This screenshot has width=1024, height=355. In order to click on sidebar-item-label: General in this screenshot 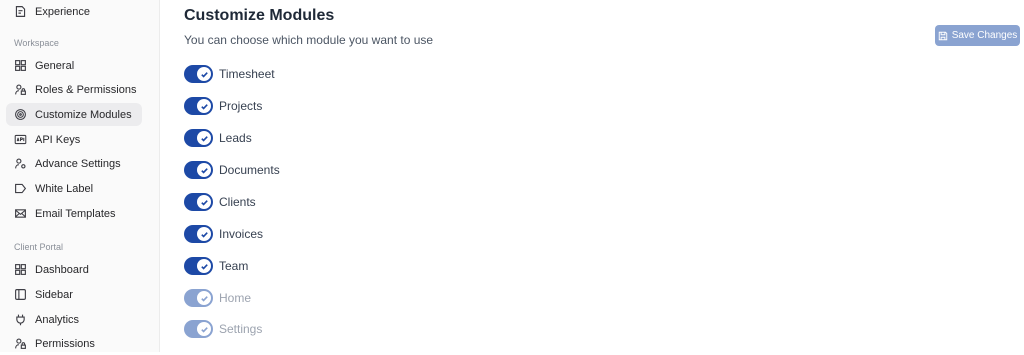, I will do `click(55, 65)`.